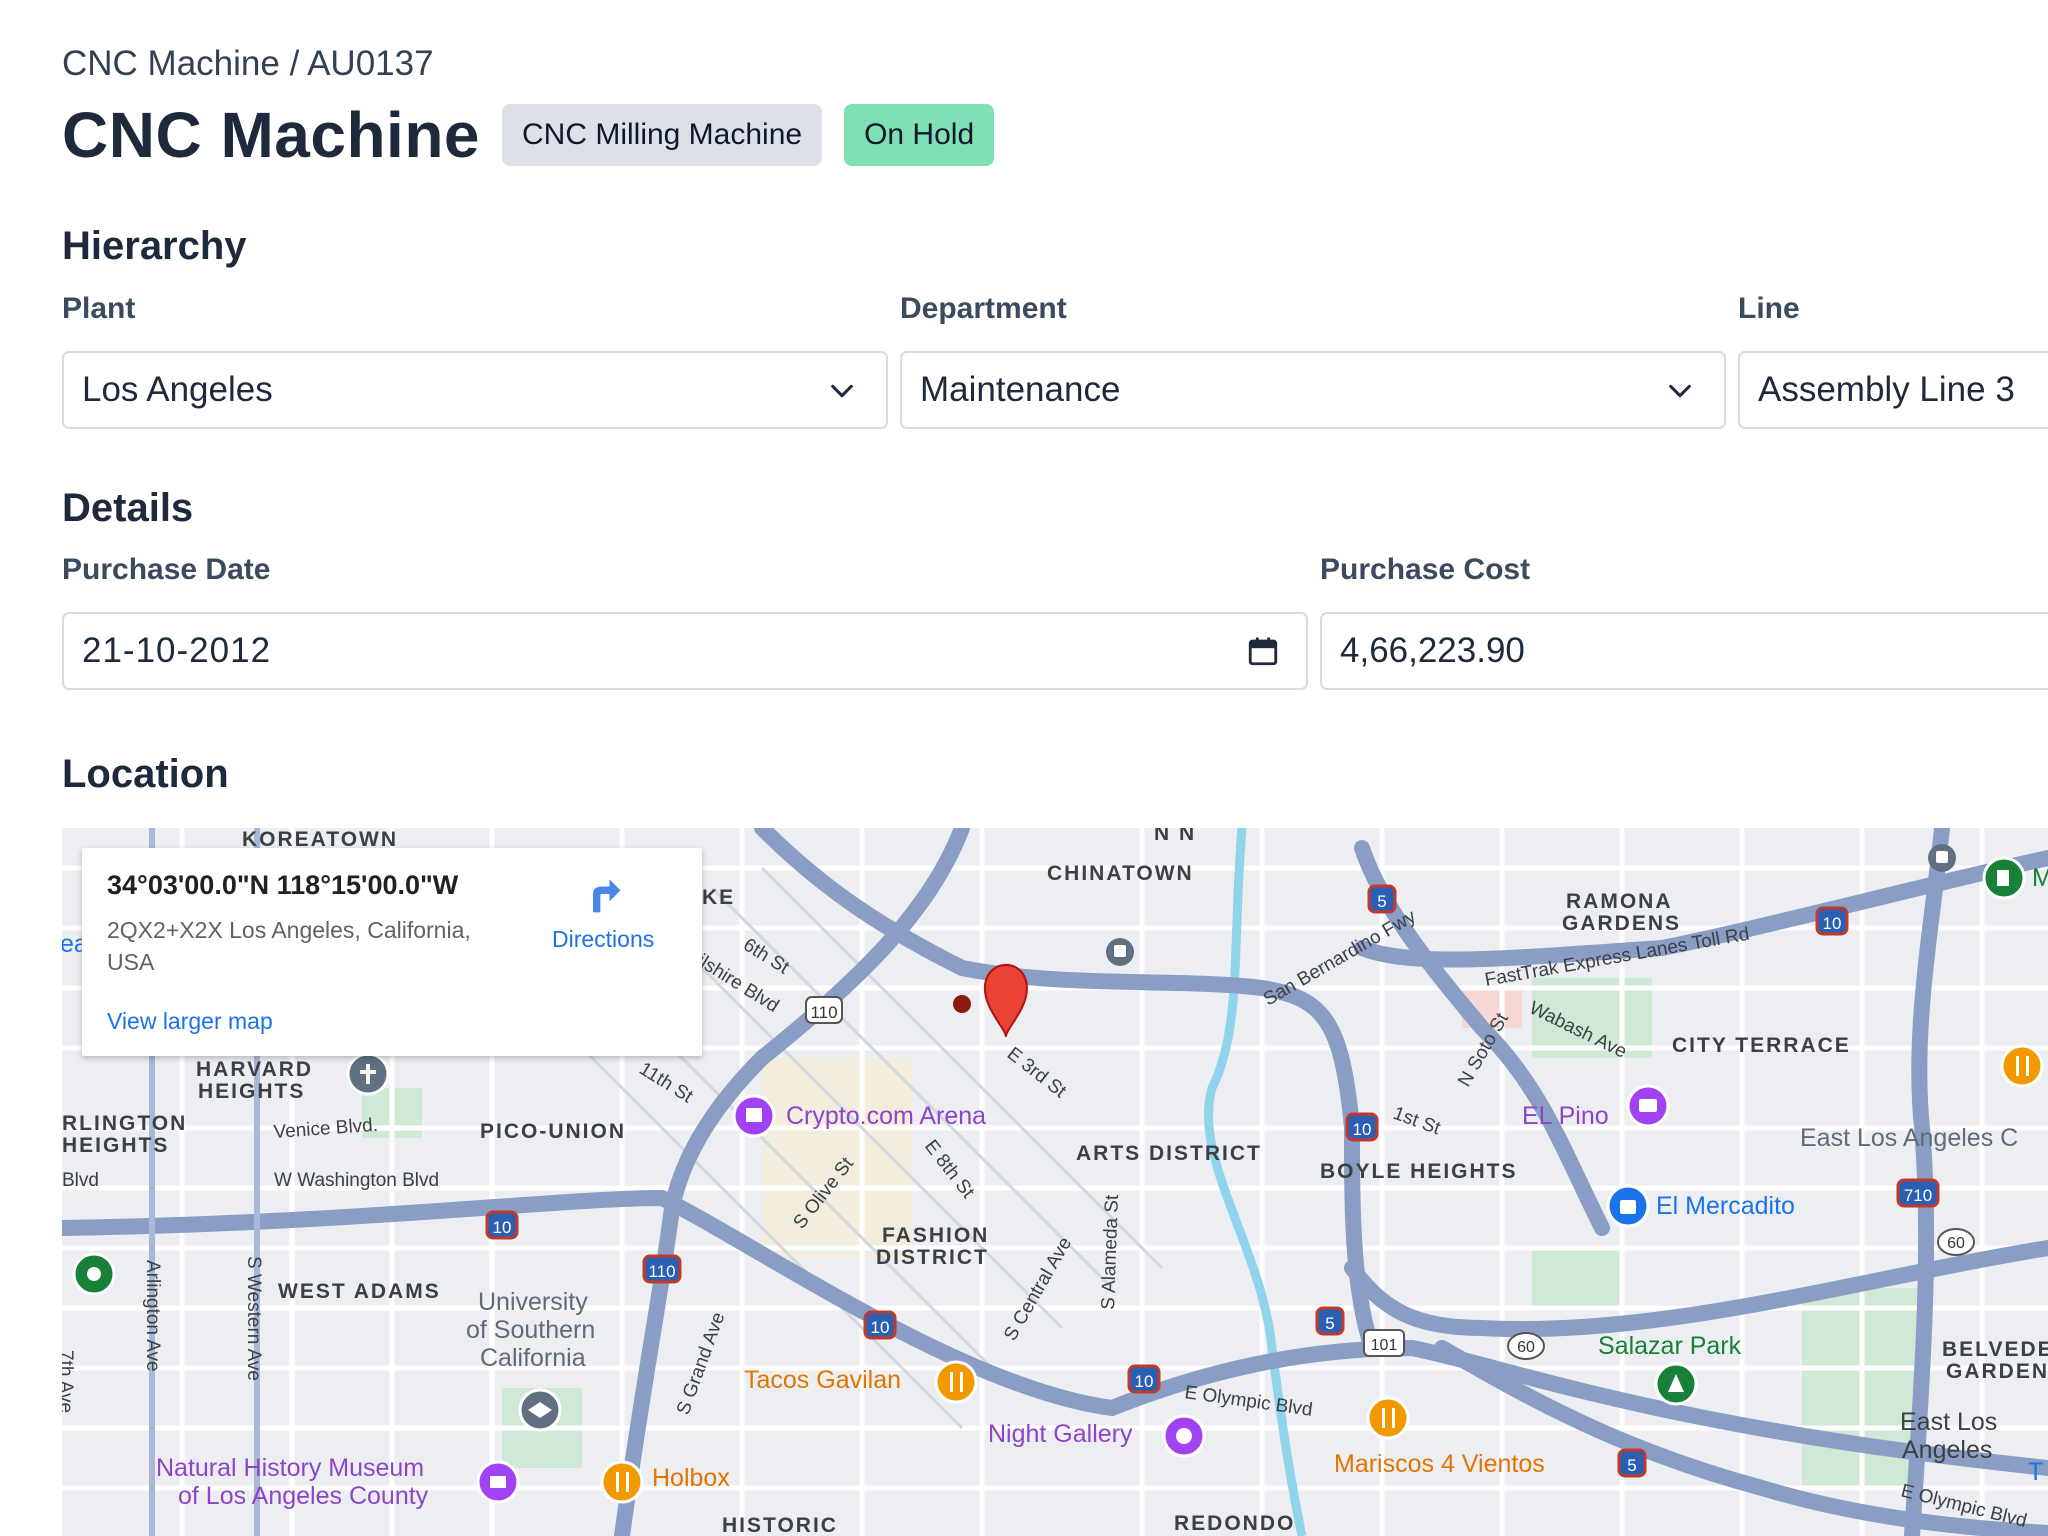 Image resolution: width=2048 pixels, height=1536 pixels. I want to click on poi-label: Salazar Park, so click(1670, 1346).